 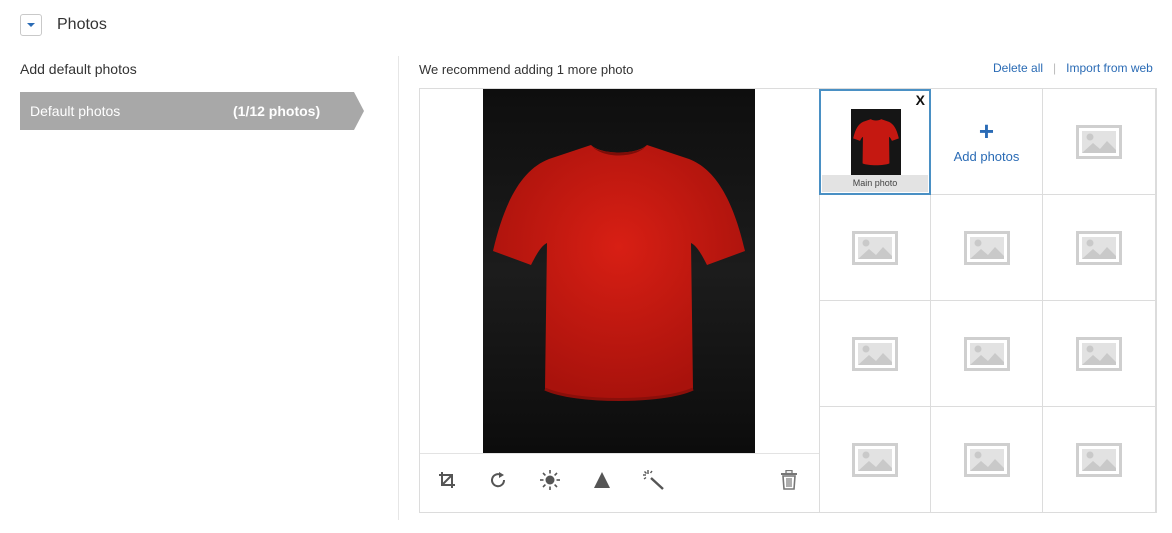 I want to click on main-photo-thumbnail, so click(x=876, y=142).